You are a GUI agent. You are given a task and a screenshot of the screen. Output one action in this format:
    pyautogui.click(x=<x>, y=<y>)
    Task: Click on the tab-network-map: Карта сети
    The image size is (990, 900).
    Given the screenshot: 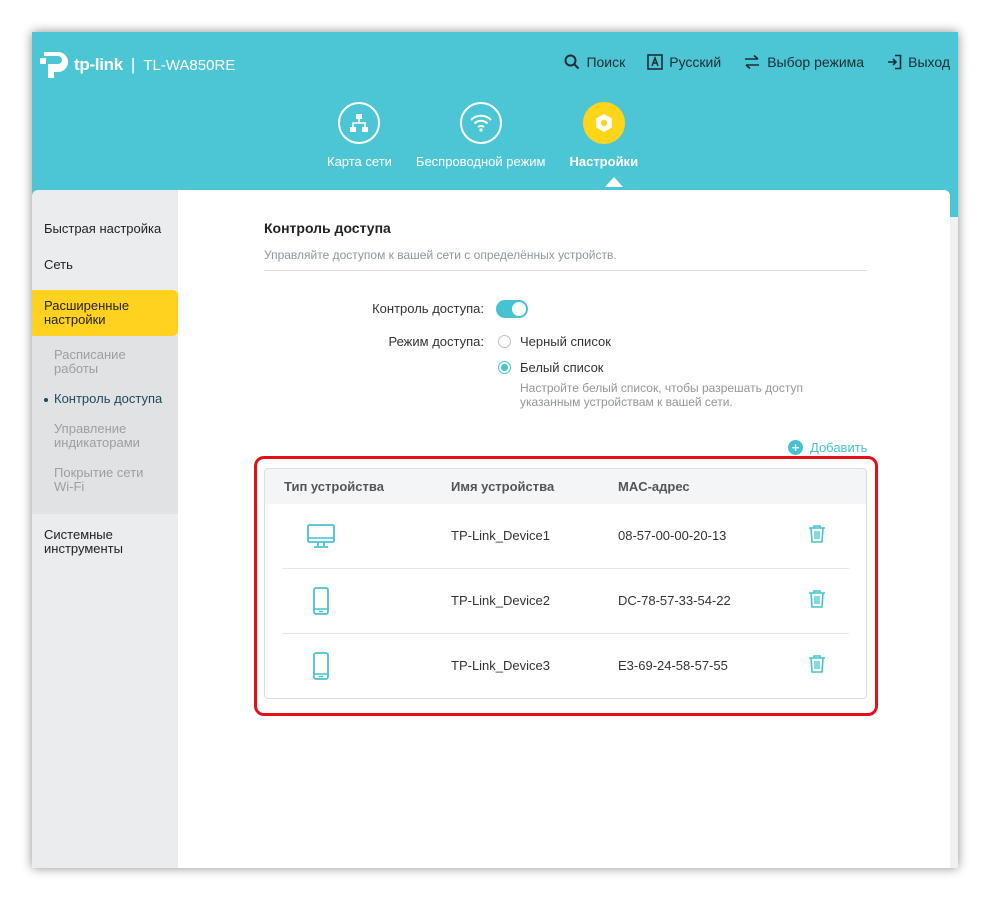 What is the action you would take?
    pyautogui.click(x=359, y=135)
    